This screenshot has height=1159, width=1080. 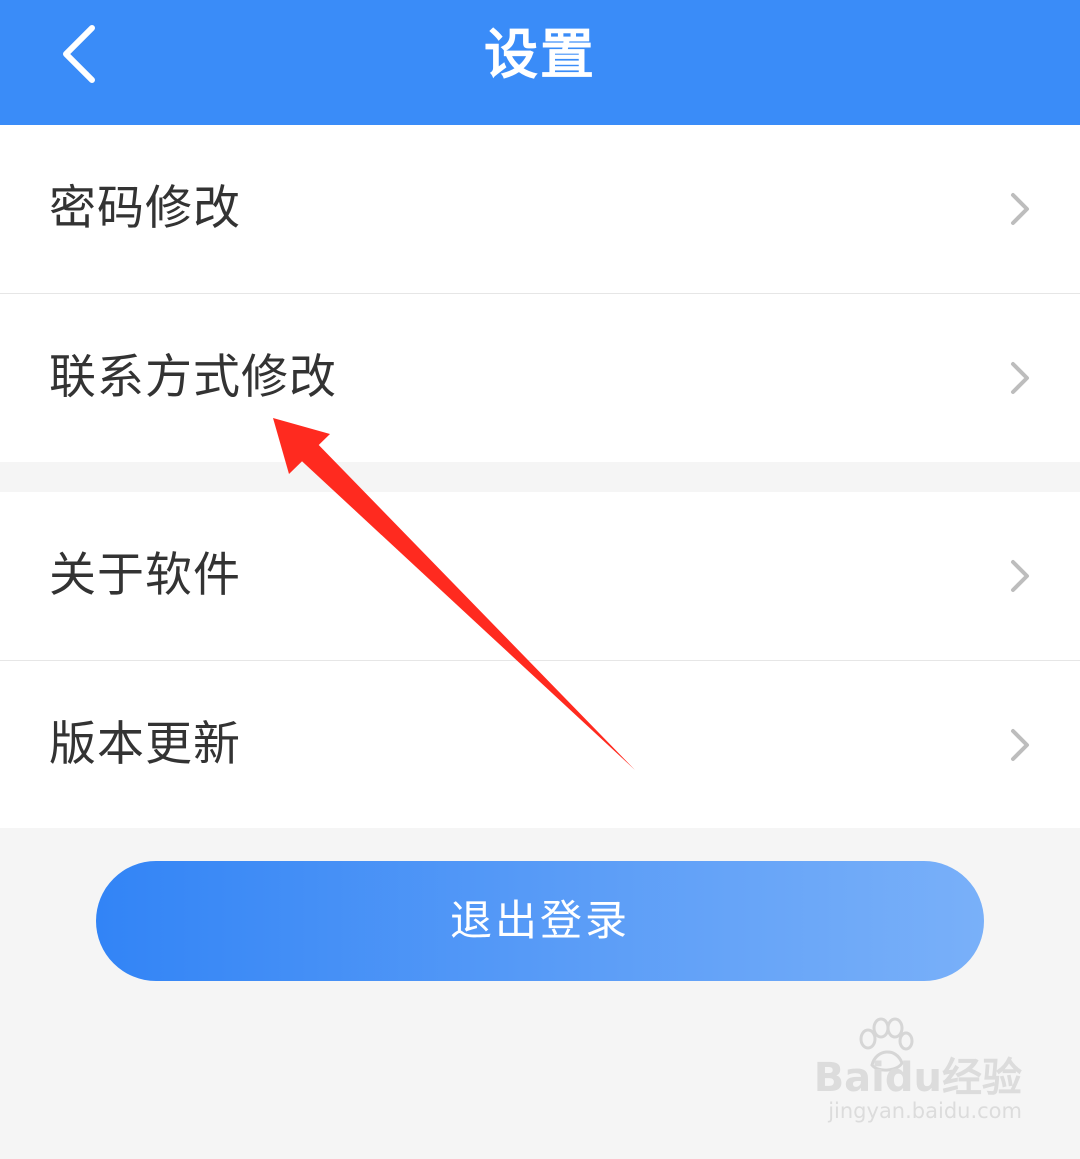 I want to click on paw-icon, so click(x=886, y=1044).